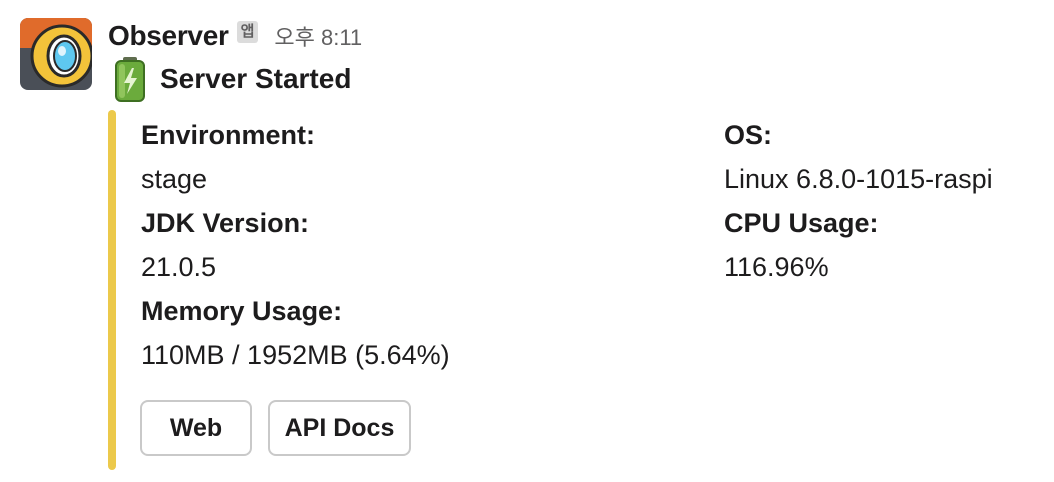 Image resolution: width=1054 pixels, height=482 pixels. What do you see at coordinates (318, 36) in the screenshot?
I see `message-timestamp: 오후 8:11` at bounding box center [318, 36].